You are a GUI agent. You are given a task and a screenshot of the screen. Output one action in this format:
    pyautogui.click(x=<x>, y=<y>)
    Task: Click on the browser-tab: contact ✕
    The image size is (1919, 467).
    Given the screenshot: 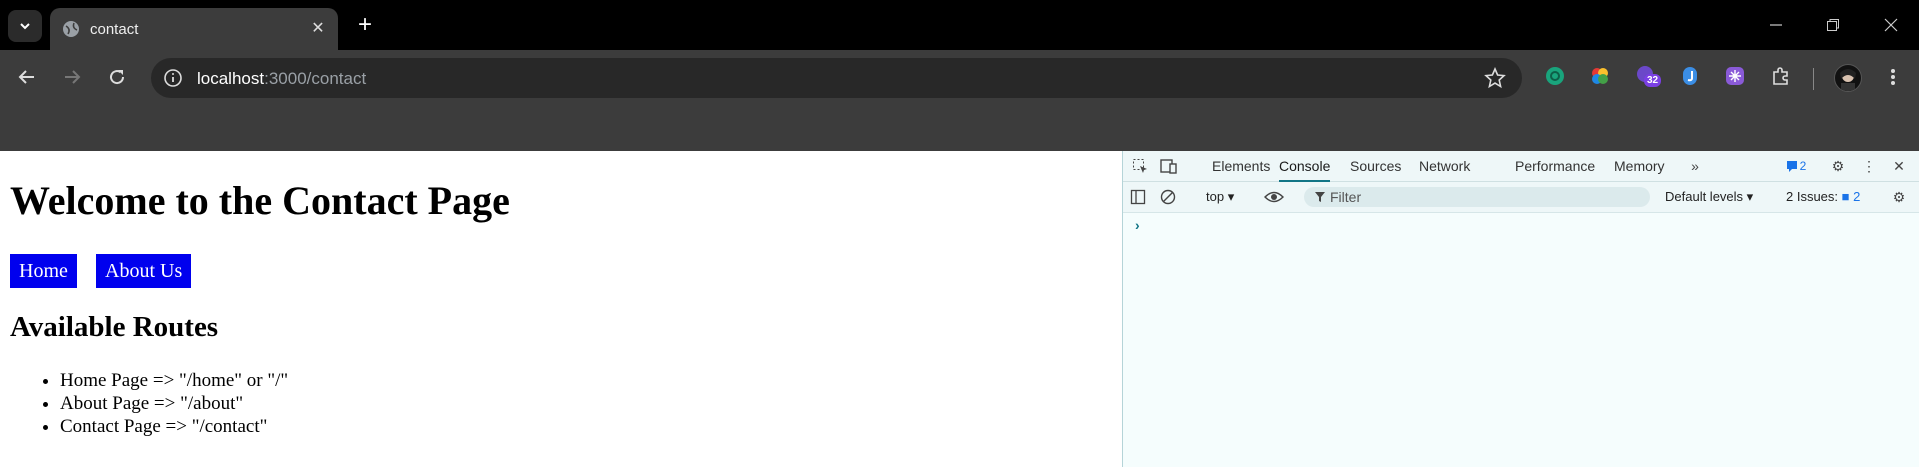 What is the action you would take?
    pyautogui.click(x=194, y=29)
    